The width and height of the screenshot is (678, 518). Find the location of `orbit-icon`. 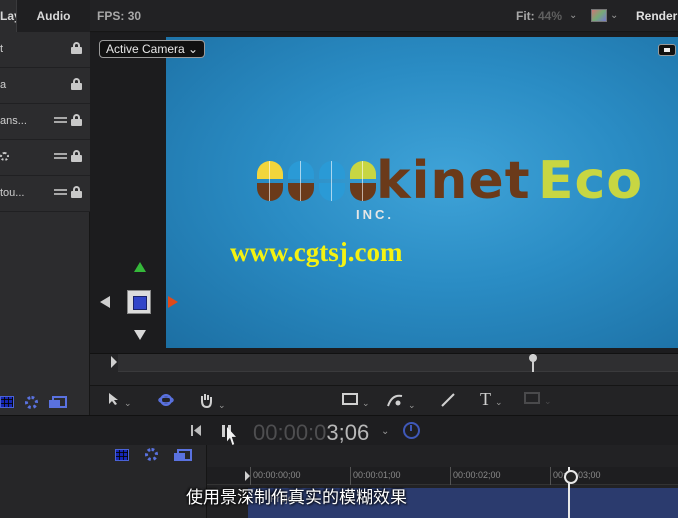

orbit-icon is located at coordinates (166, 400).